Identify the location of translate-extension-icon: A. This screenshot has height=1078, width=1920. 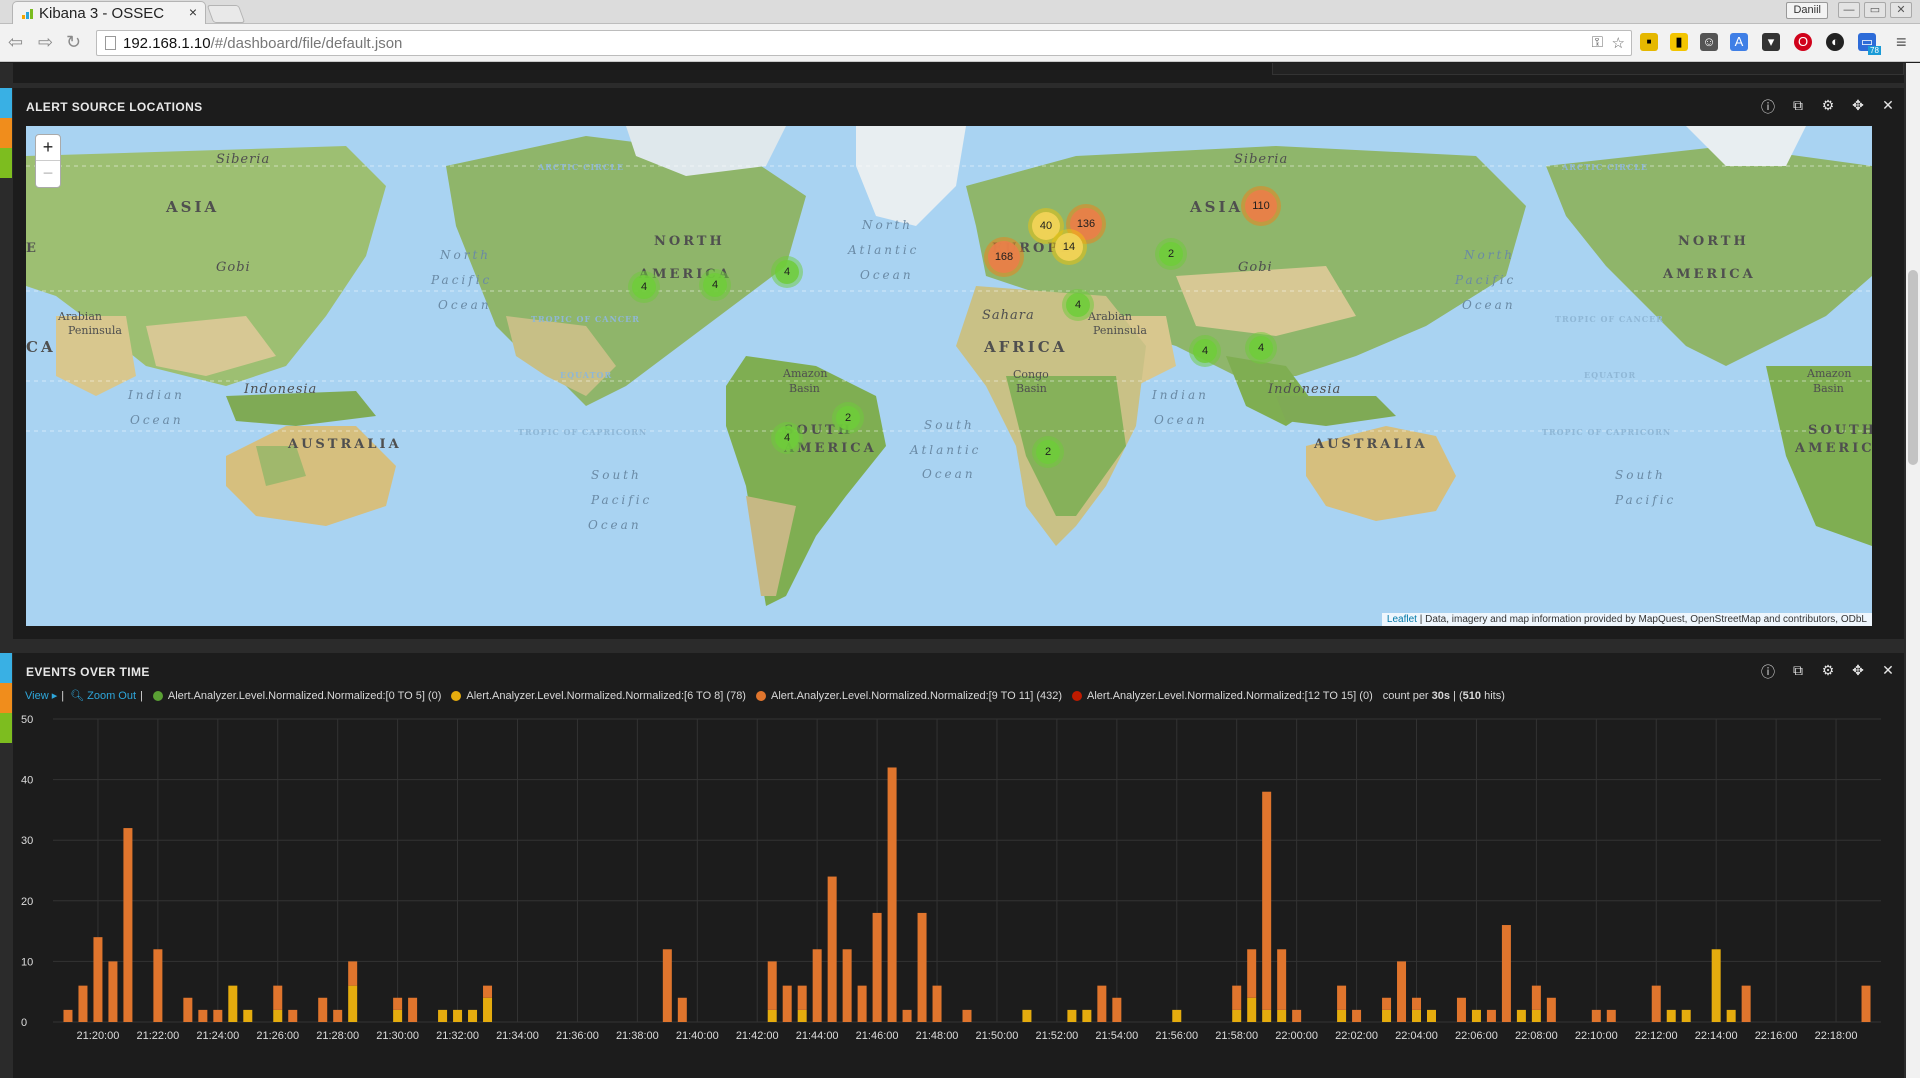
(1739, 42).